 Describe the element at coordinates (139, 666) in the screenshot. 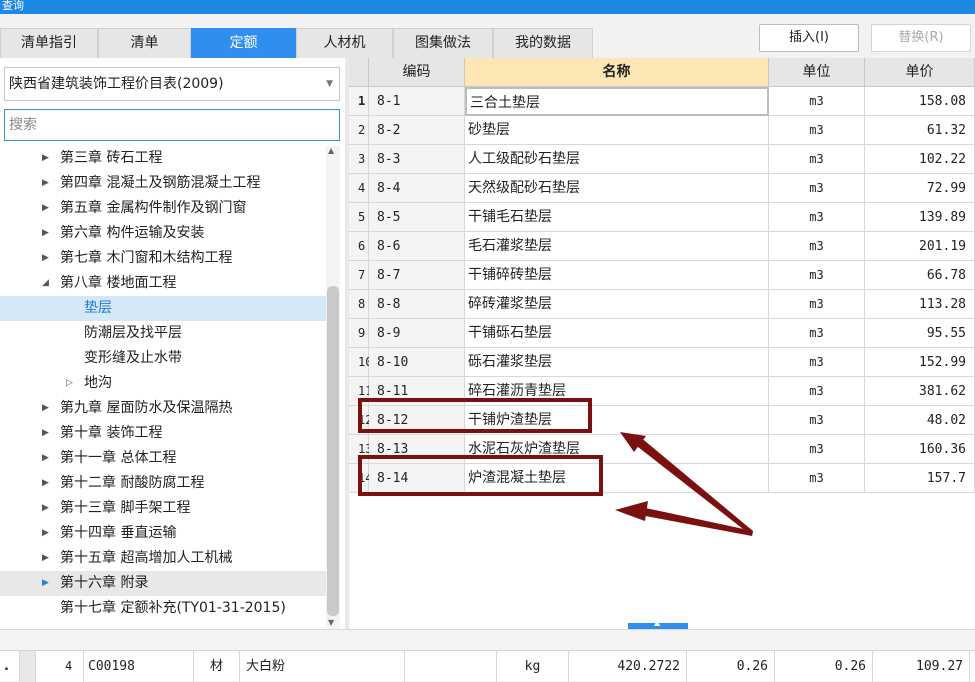

I see `detail-code: C00198` at that location.